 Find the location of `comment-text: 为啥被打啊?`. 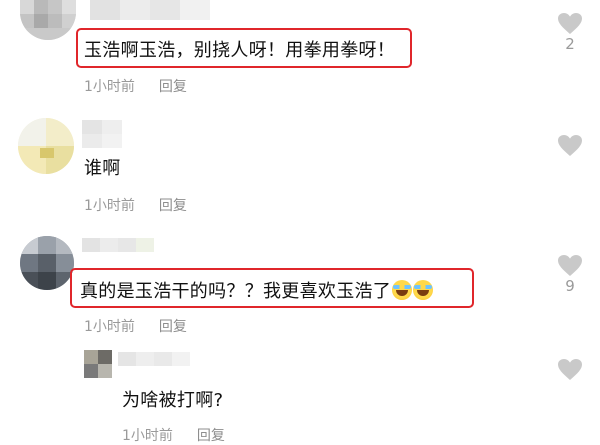

comment-text: 为啥被打啊? is located at coordinates (173, 400).